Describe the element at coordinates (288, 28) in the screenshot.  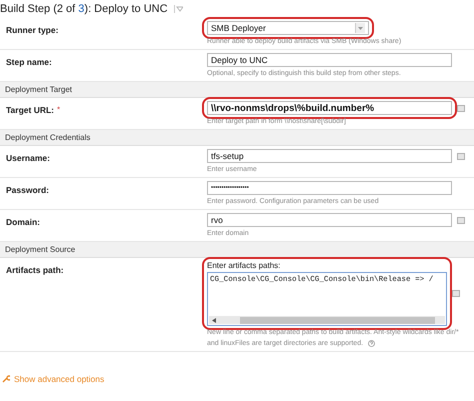
I see `runner-select: SMB Deployer` at that location.